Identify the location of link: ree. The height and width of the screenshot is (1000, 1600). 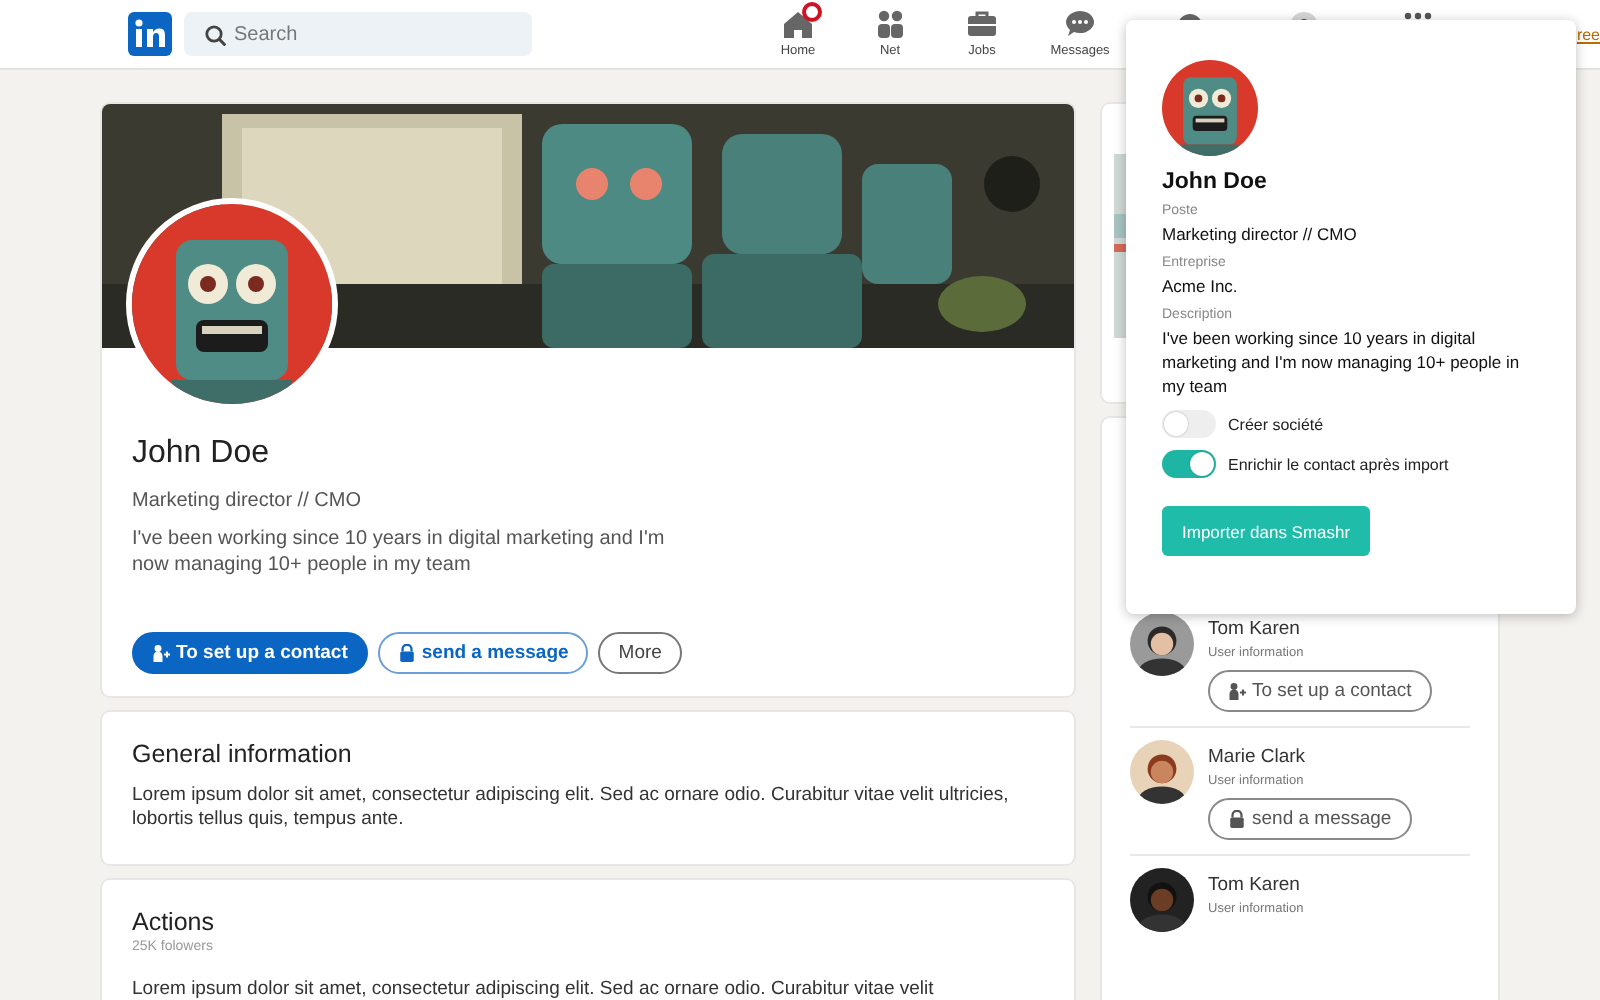
(1588, 35).